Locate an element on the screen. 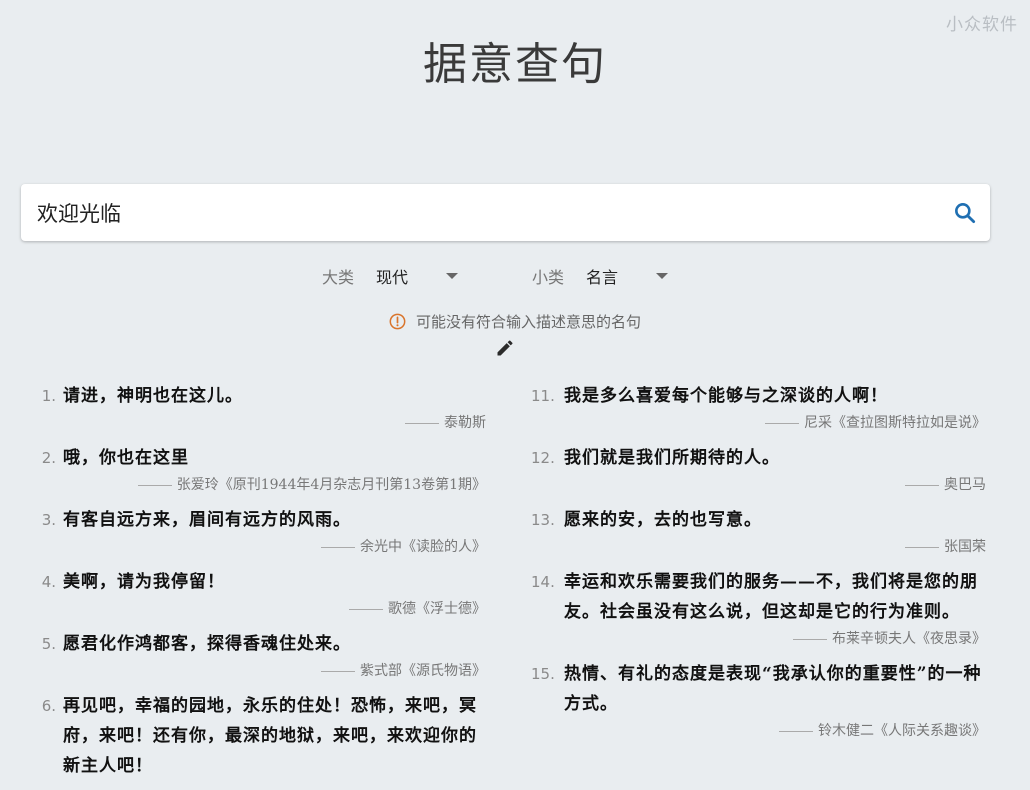 The width and height of the screenshot is (1030, 790). quote-author-name: 张爱玲《原刊1944年4月杂志月刊第13卷第1期》 is located at coordinates (331, 485).